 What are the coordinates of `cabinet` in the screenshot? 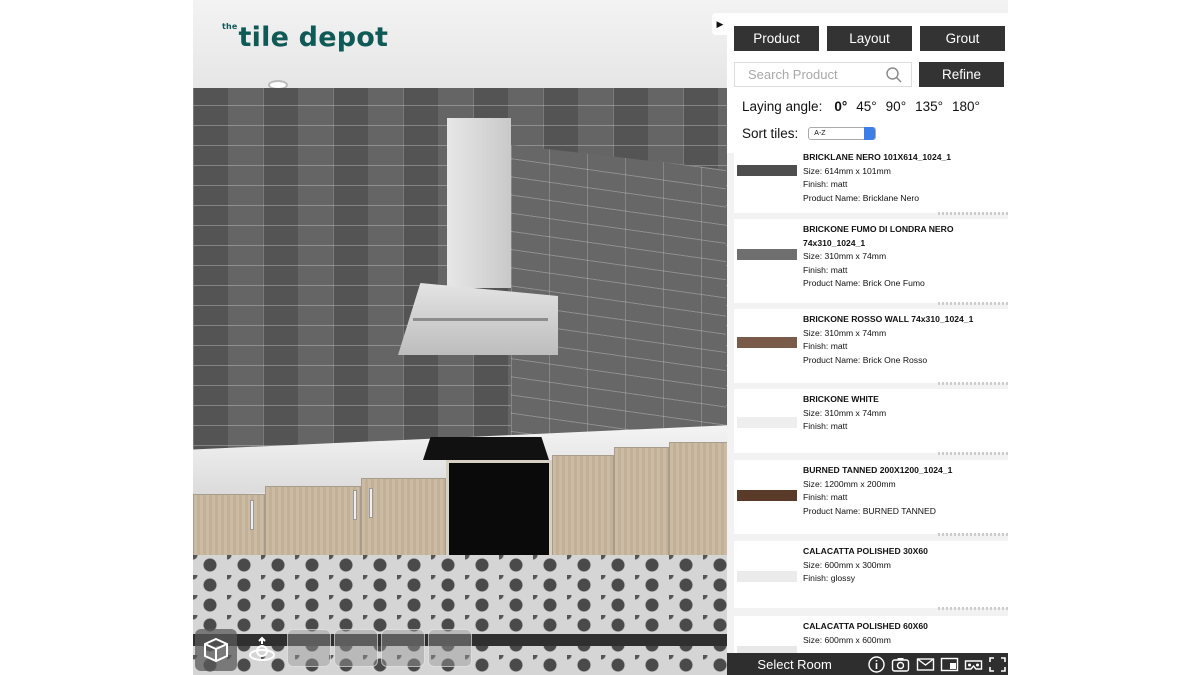 It's located at (701, 502).